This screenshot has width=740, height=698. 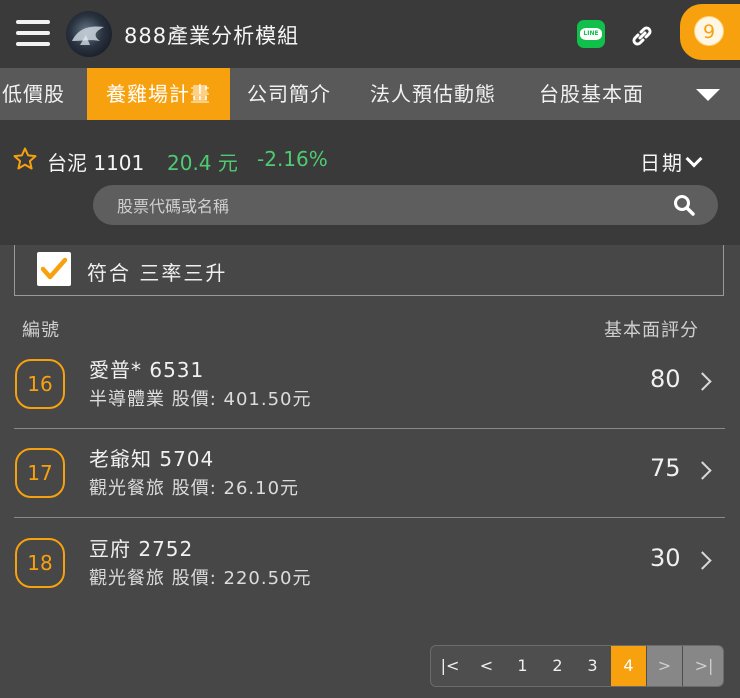 What do you see at coordinates (662, 163) in the screenshot?
I see `date-label: 日期` at bounding box center [662, 163].